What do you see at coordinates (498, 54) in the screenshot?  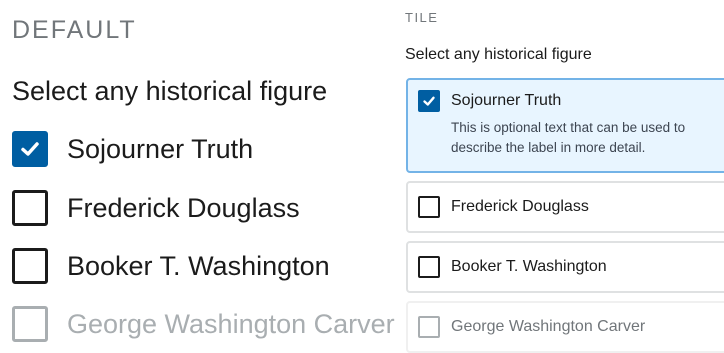 I see `tile-legend: Select any historical figure` at bounding box center [498, 54].